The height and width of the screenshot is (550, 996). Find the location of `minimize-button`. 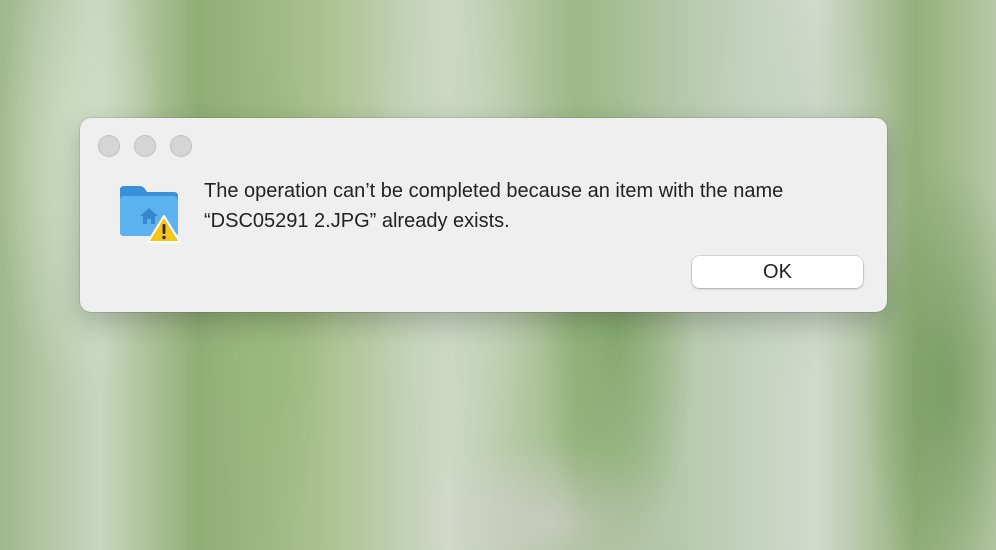

minimize-button is located at coordinates (145, 146).